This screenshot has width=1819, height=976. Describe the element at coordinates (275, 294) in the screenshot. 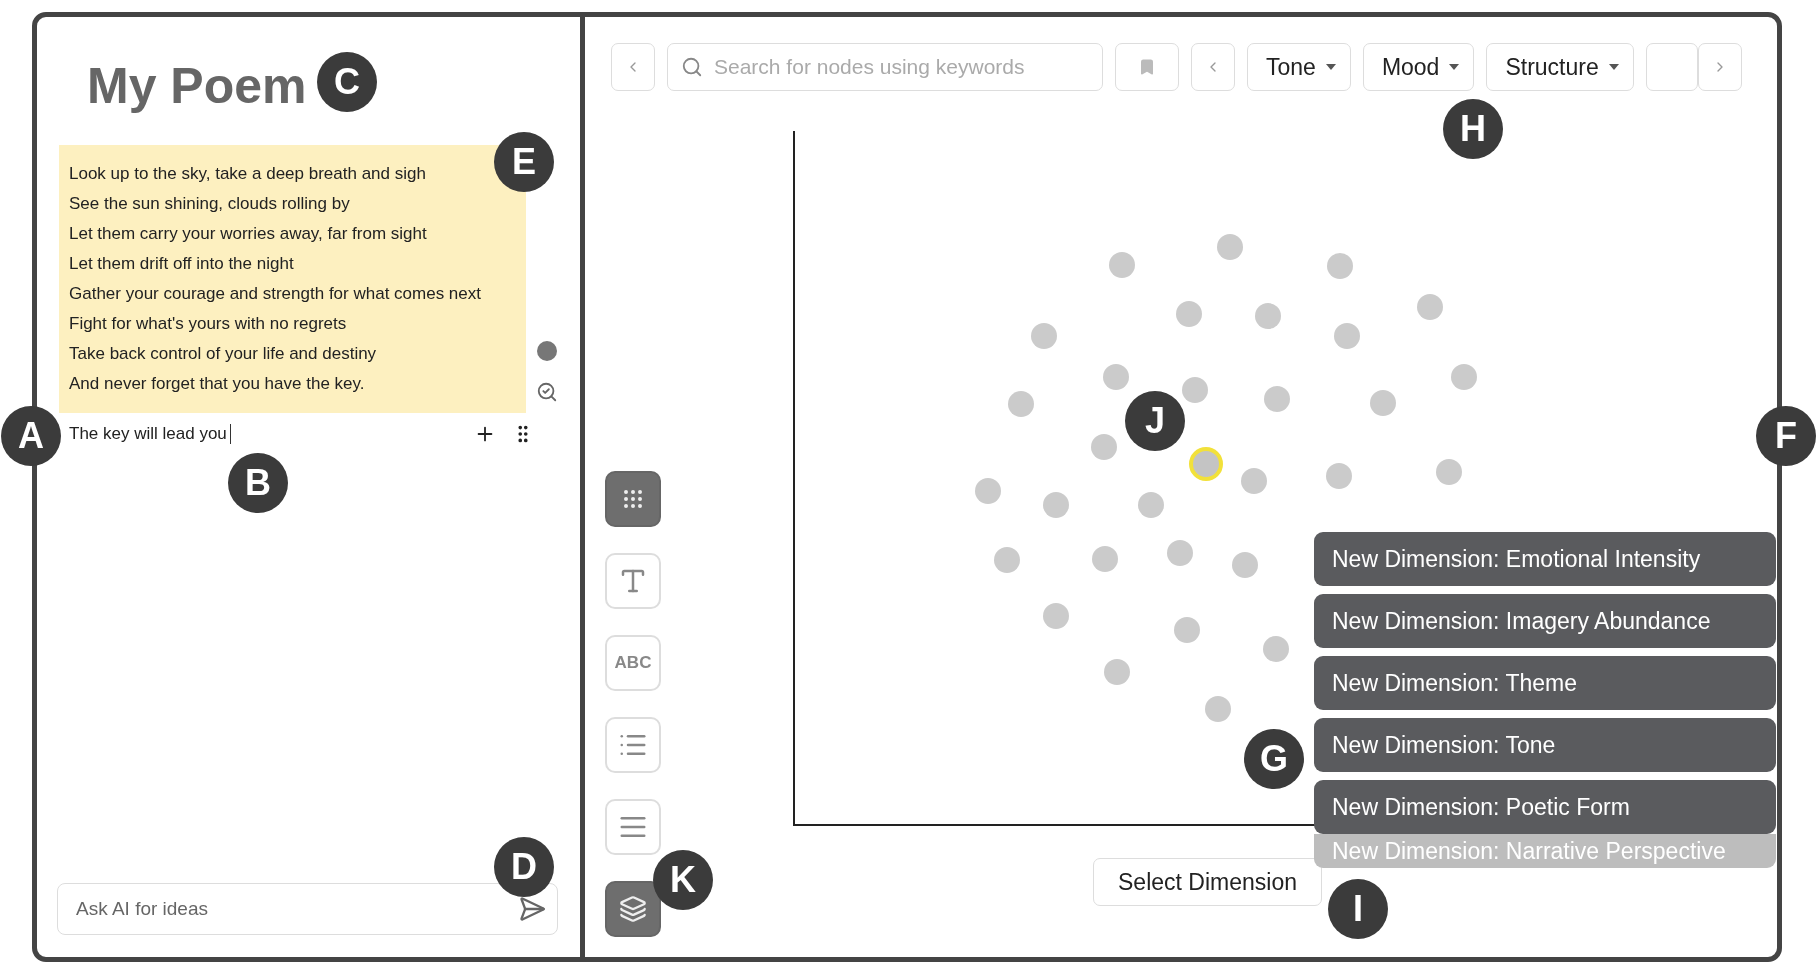

I see `poem-line: Gather your courage and strength for what comes next` at that location.